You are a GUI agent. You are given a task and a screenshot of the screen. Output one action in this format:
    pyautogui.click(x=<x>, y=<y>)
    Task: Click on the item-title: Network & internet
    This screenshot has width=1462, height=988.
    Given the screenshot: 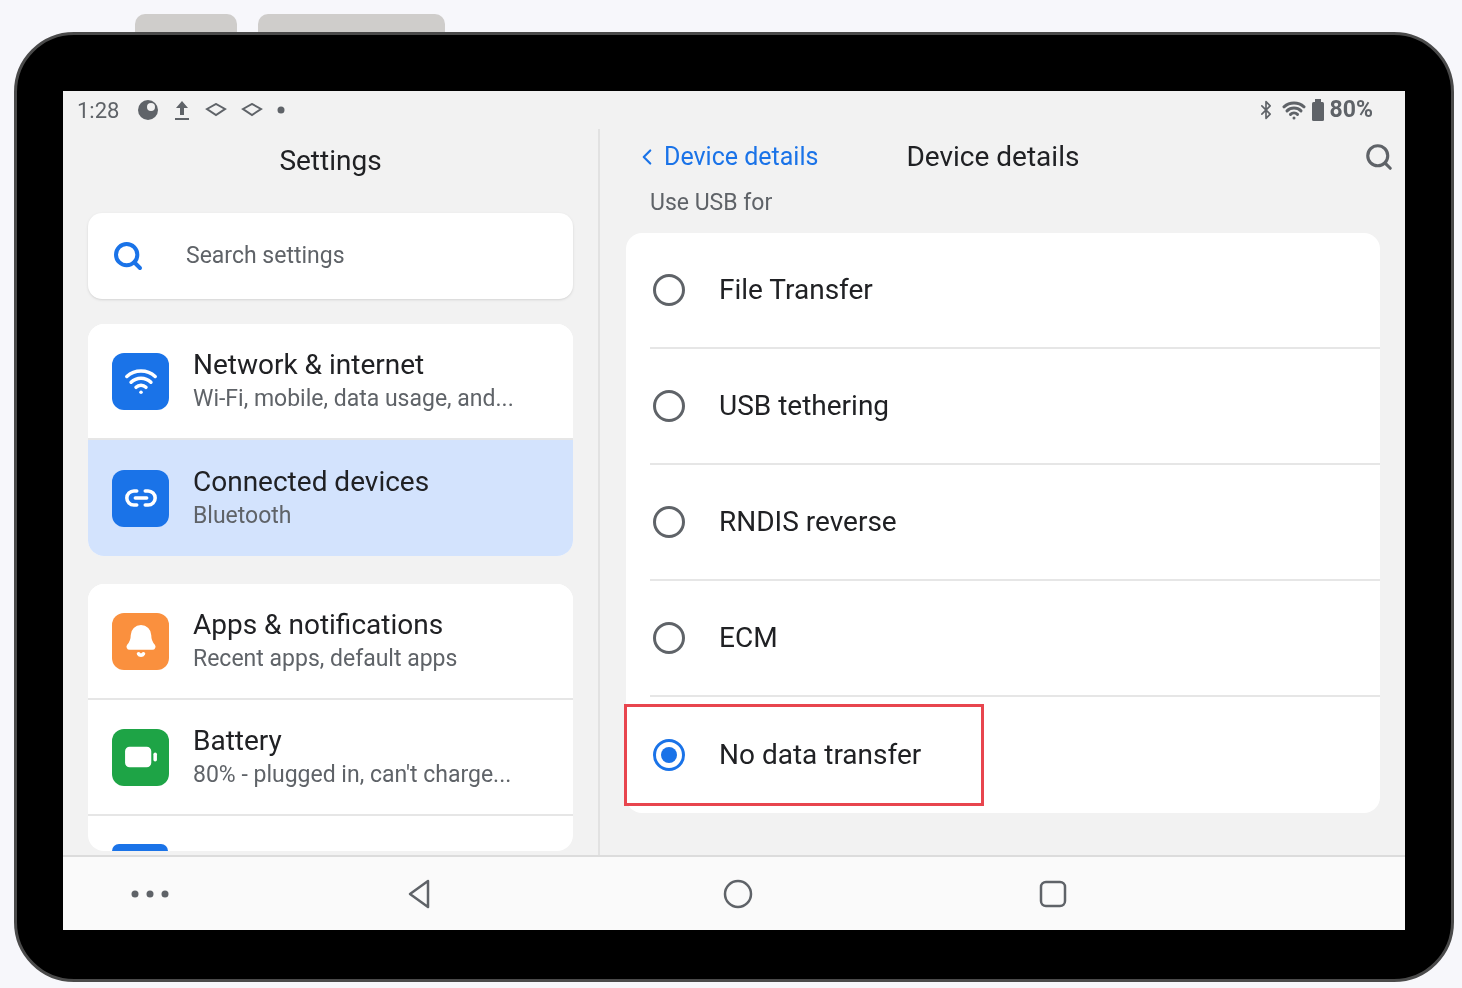 What is the action you would take?
    pyautogui.click(x=309, y=365)
    